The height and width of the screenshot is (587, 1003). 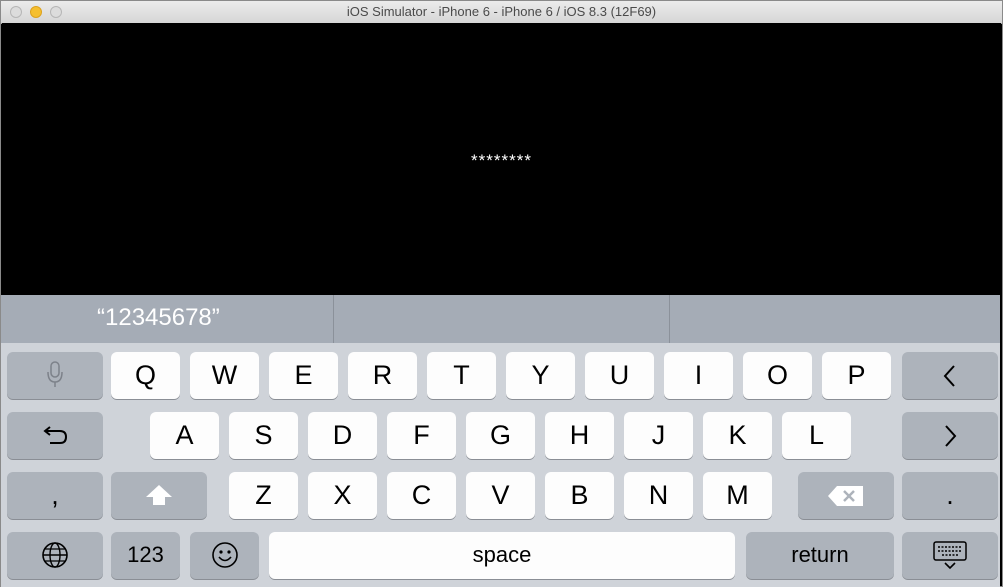 I want to click on previous-field-key, so click(x=950, y=375).